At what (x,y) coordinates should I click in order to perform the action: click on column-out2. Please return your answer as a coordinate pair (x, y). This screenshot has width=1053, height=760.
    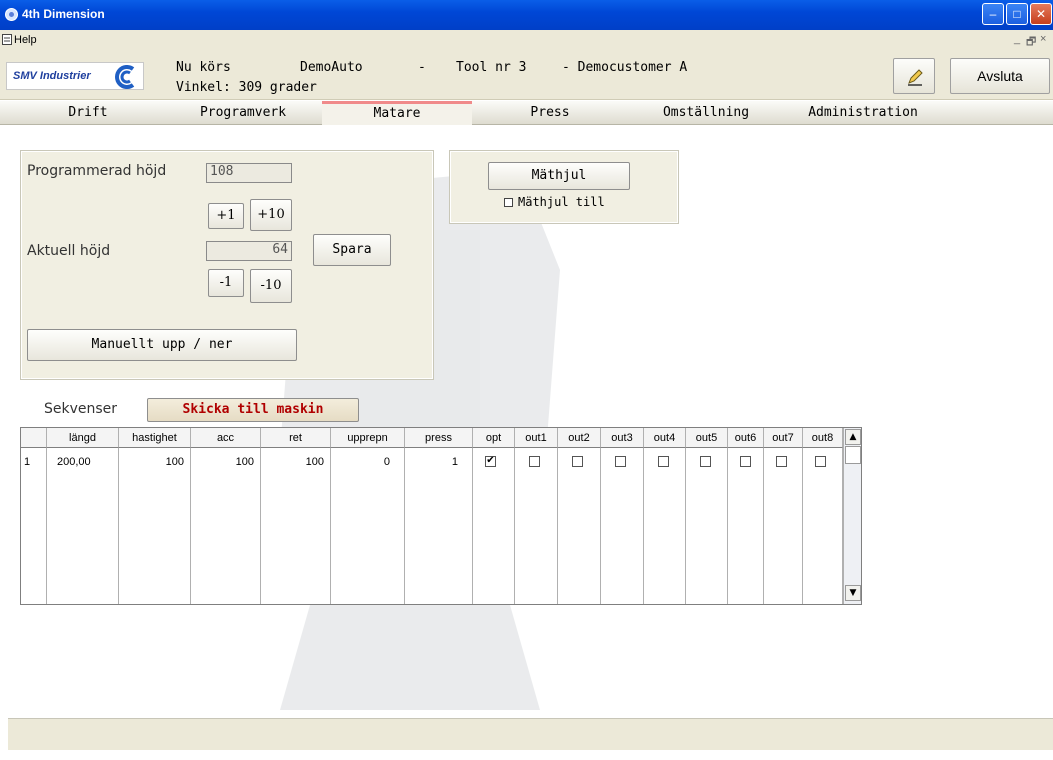
    Looking at the image, I should click on (579, 526).